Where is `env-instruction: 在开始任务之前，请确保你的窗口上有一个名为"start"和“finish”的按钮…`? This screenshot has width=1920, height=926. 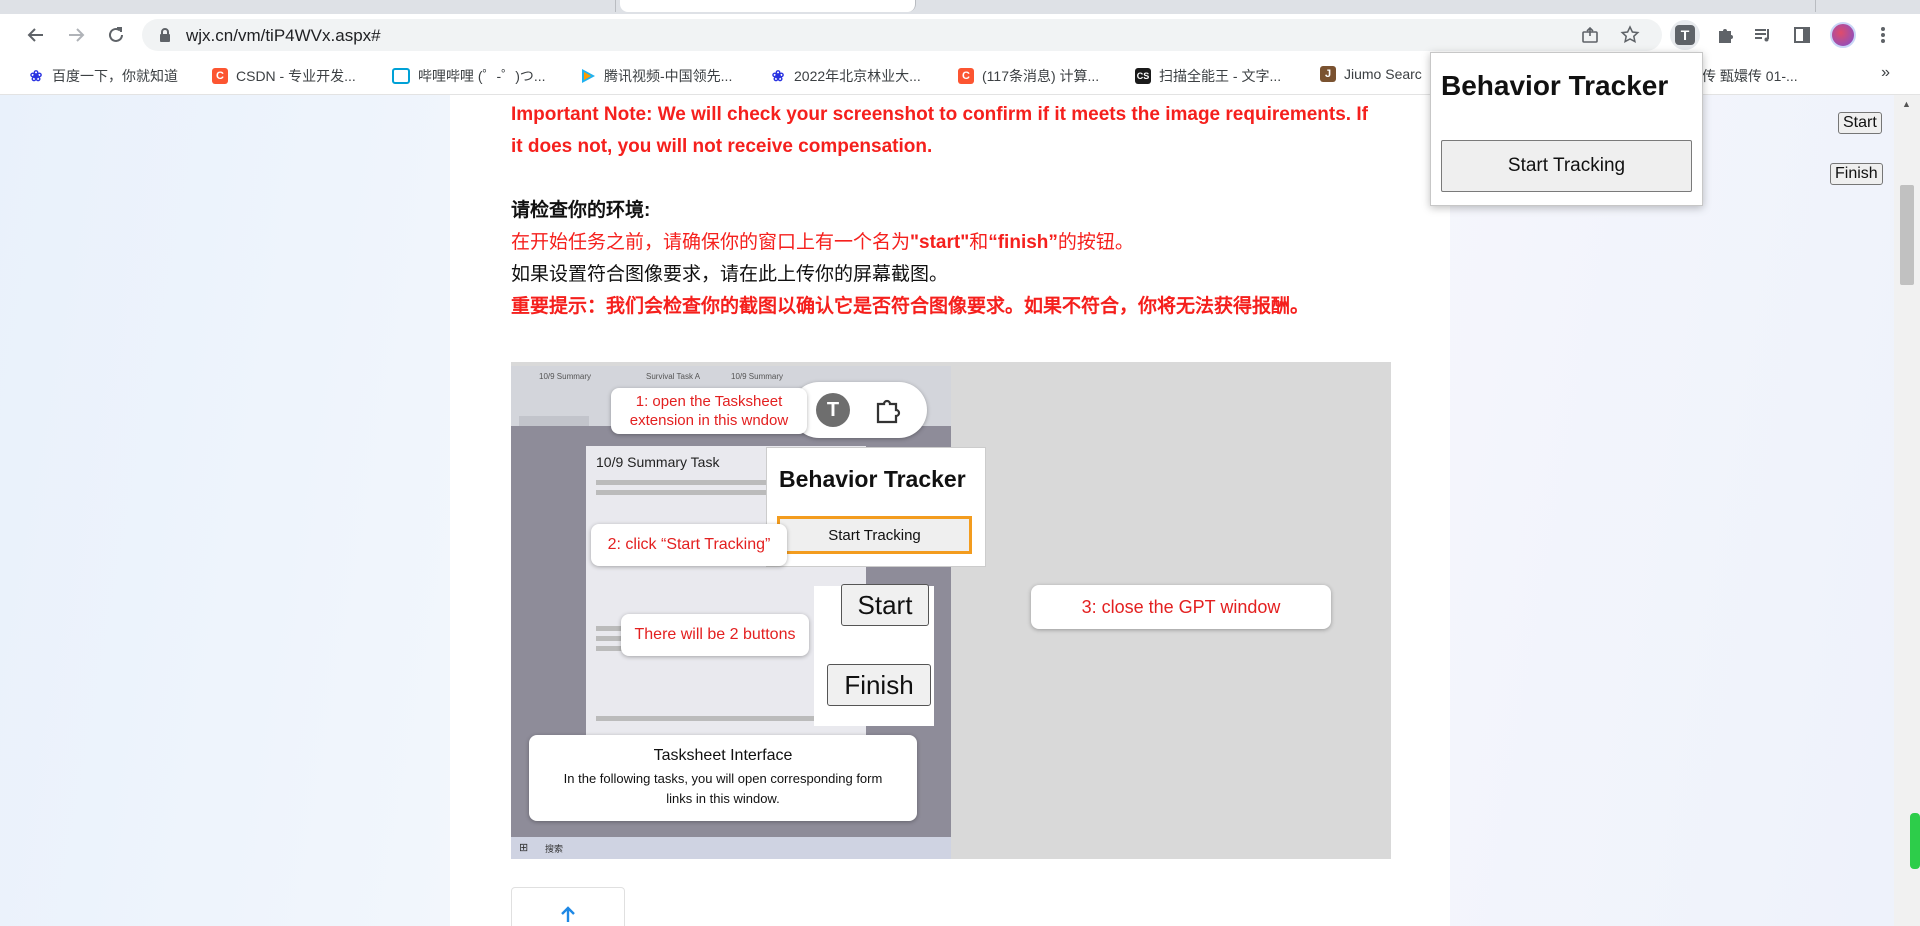 env-instruction: 在开始任务之前，请确保你的窗口上有一个名为"start"和“finish”的按钮… is located at coordinates (822, 243).